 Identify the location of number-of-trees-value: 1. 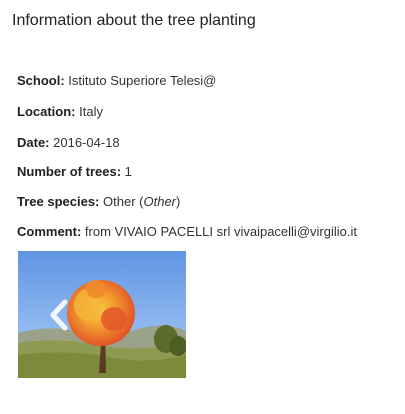
(128, 171).